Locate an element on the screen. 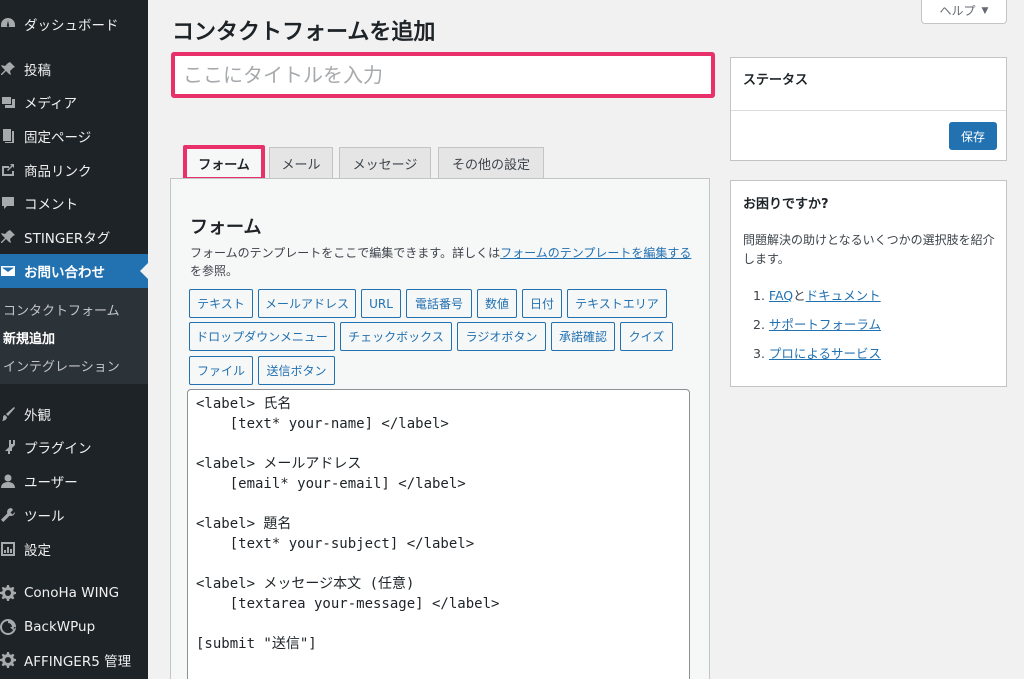 The height and width of the screenshot is (679, 1024). help-list-item: 1. FAQとドキュメント is located at coordinates (817, 294).